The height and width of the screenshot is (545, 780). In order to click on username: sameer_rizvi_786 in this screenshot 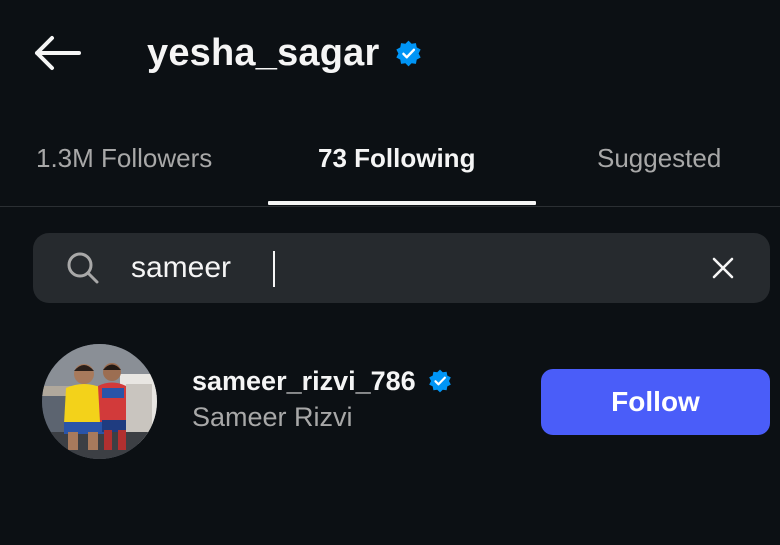, I will do `click(304, 381)`.